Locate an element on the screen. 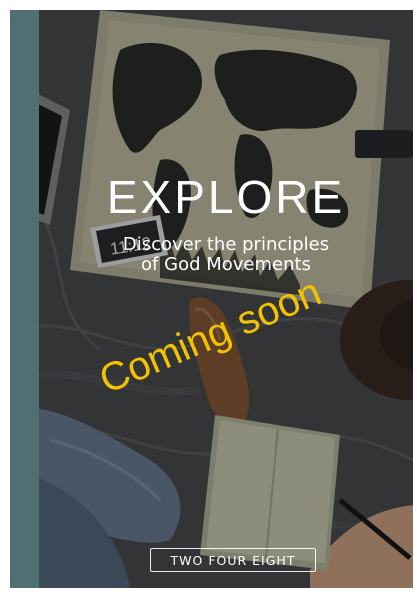  cover-subtitle: Discover the principles of God Movements is located at coordinates (226, 255).